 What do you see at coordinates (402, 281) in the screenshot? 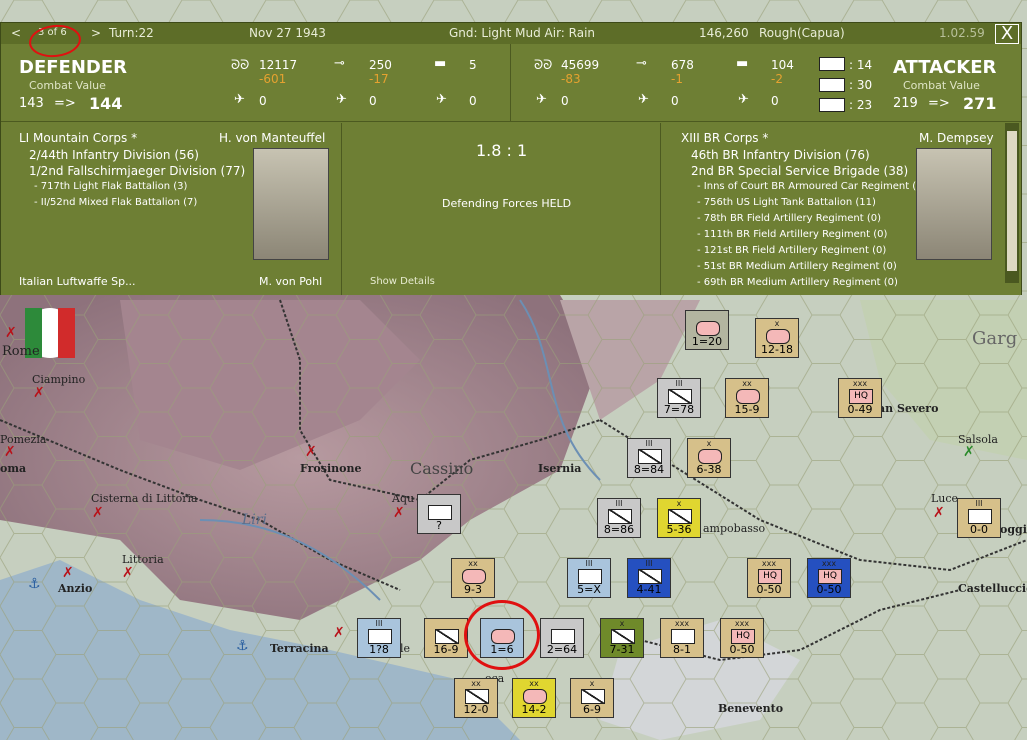
I see `show-details-link: Show Details` at bounding box center [402, 281].